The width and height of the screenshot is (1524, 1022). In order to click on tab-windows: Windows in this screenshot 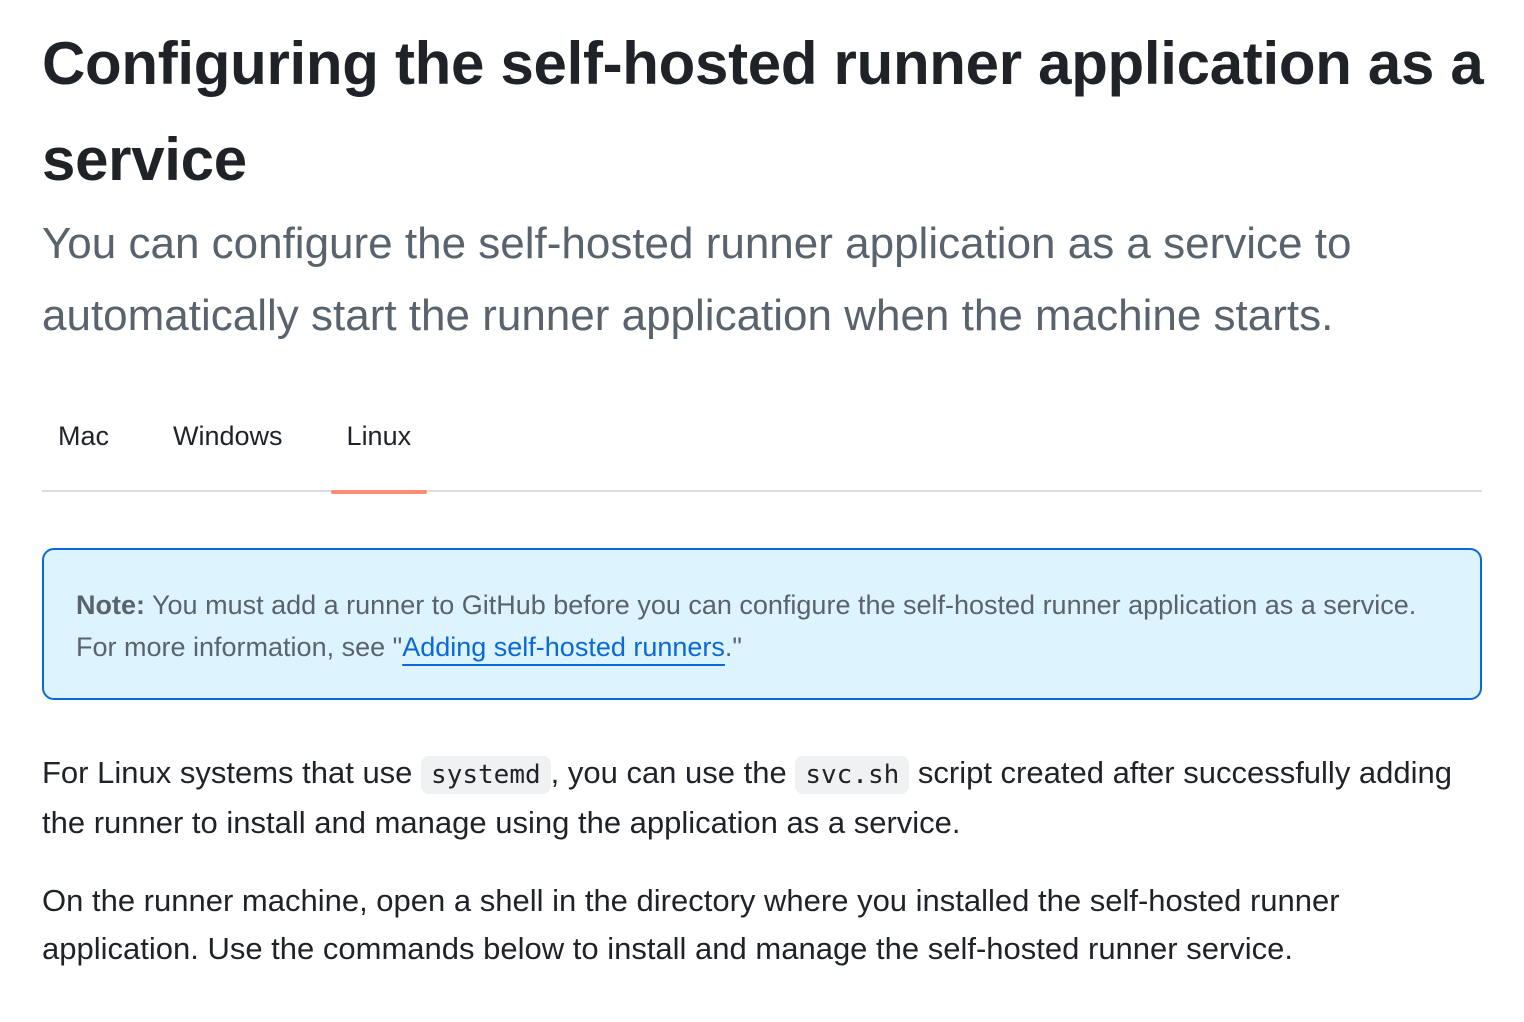, I will do `click(228, 446)`.